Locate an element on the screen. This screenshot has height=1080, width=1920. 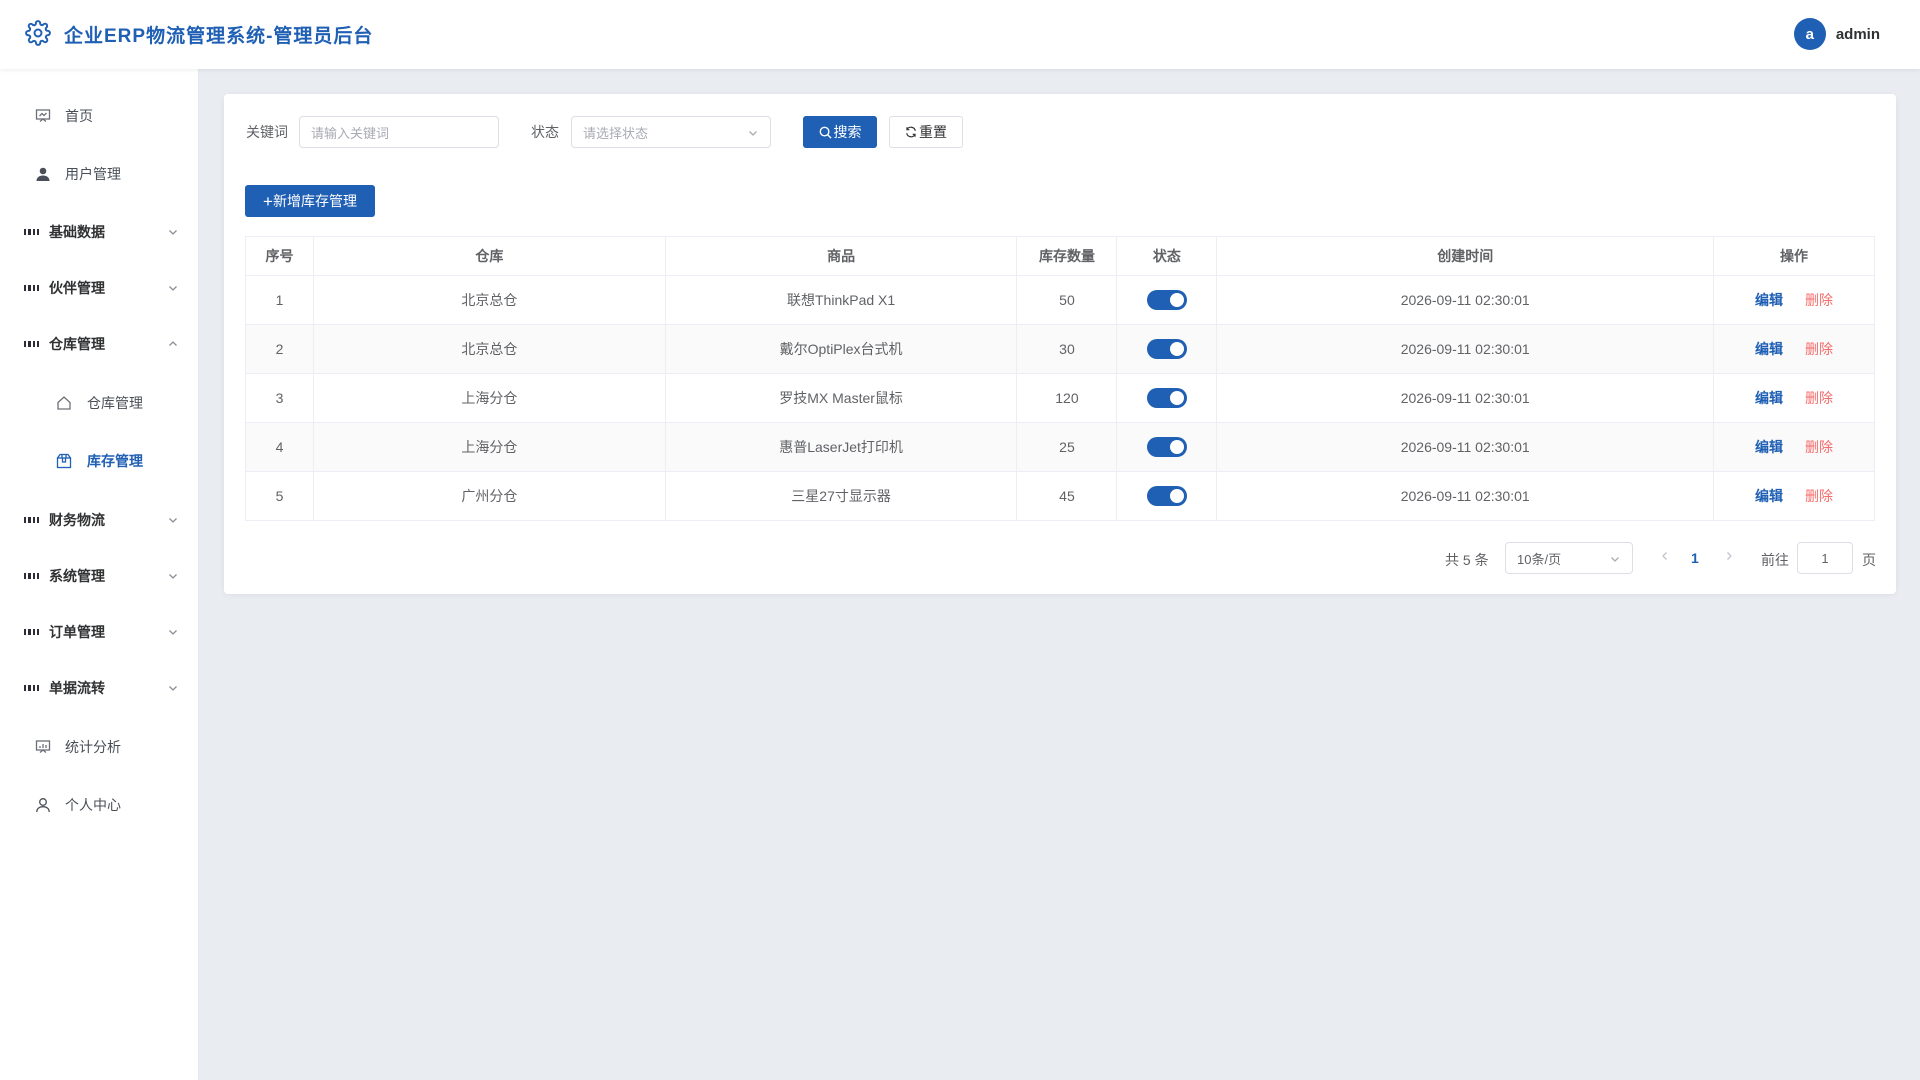
reset-button: 重置 is located at coordinates (926, 132).